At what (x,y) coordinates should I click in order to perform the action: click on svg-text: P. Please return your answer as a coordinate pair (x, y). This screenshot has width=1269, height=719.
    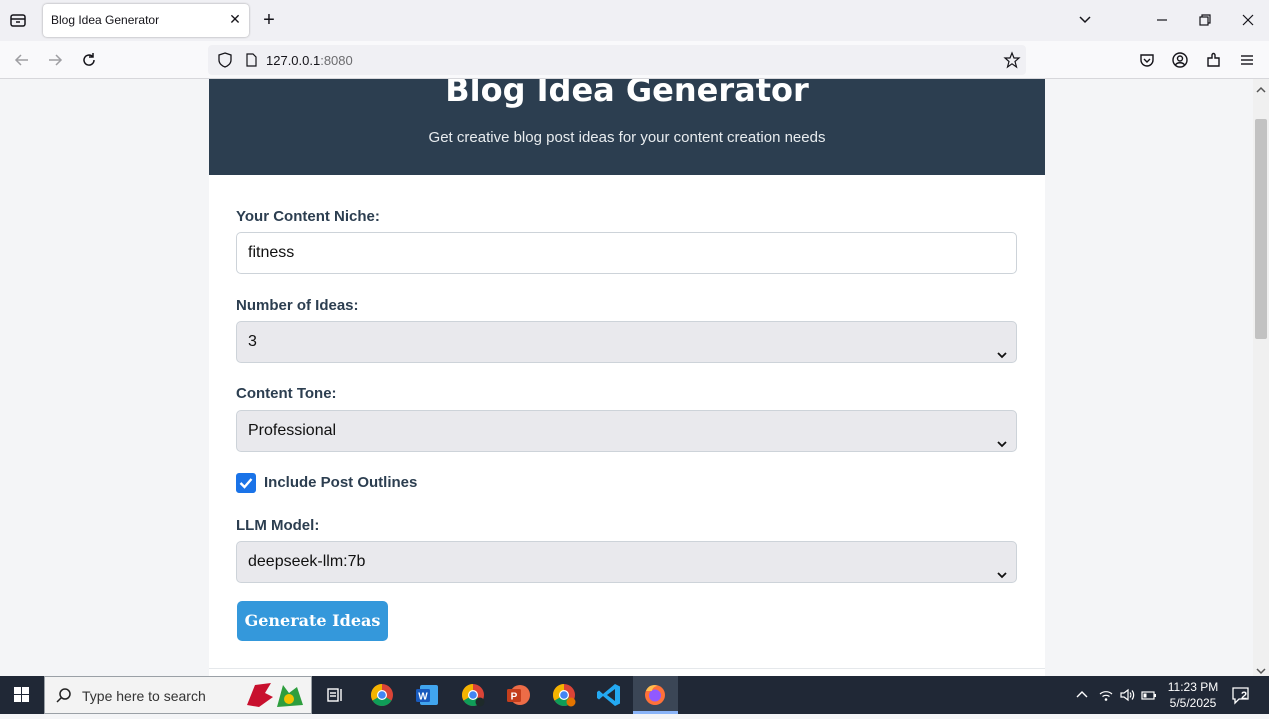
    Looking at the image, I should click on (514, 697).